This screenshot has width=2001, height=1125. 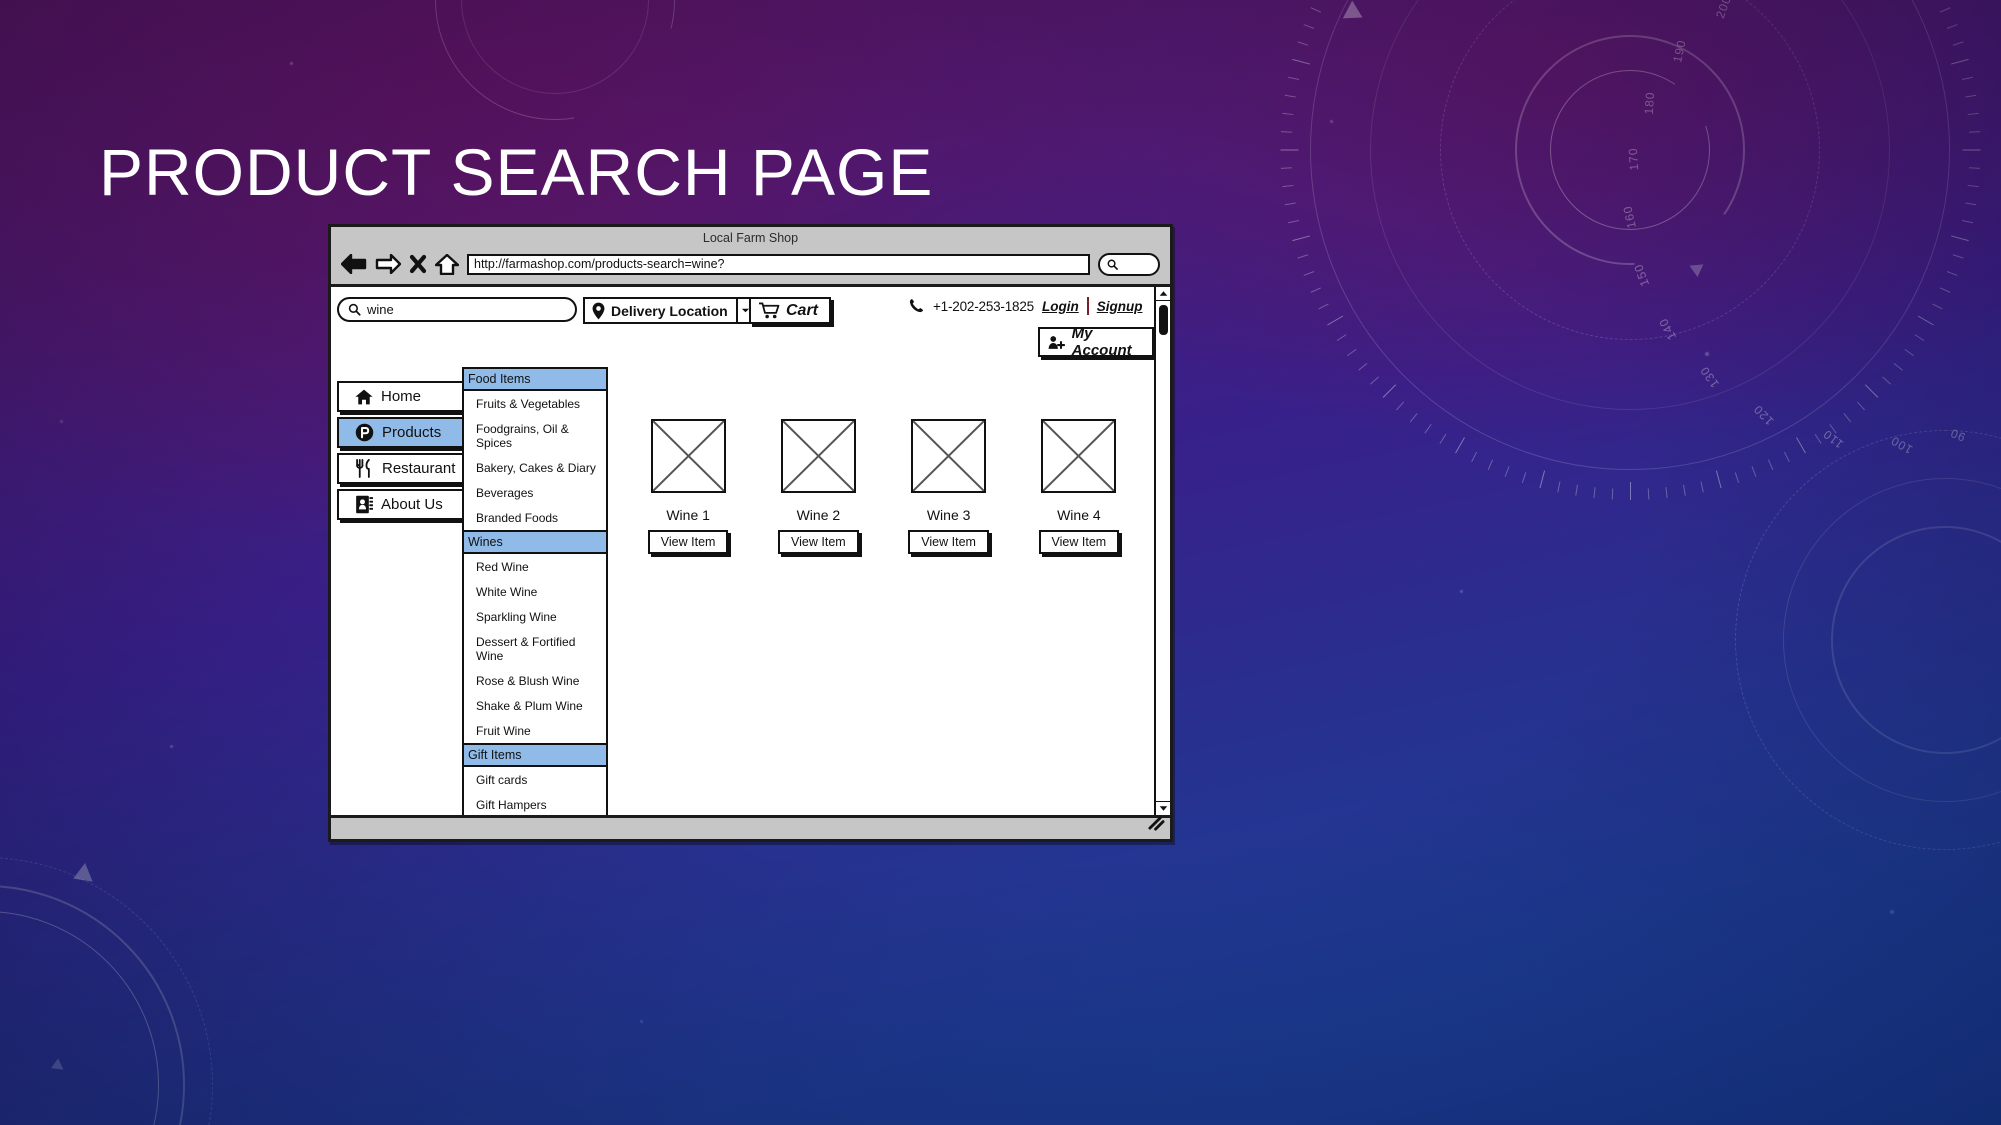 What do you see at coordinates (1120, 306) in the screenshot?
I see `signup-link: Signup` at bounding box center [1120, 306].